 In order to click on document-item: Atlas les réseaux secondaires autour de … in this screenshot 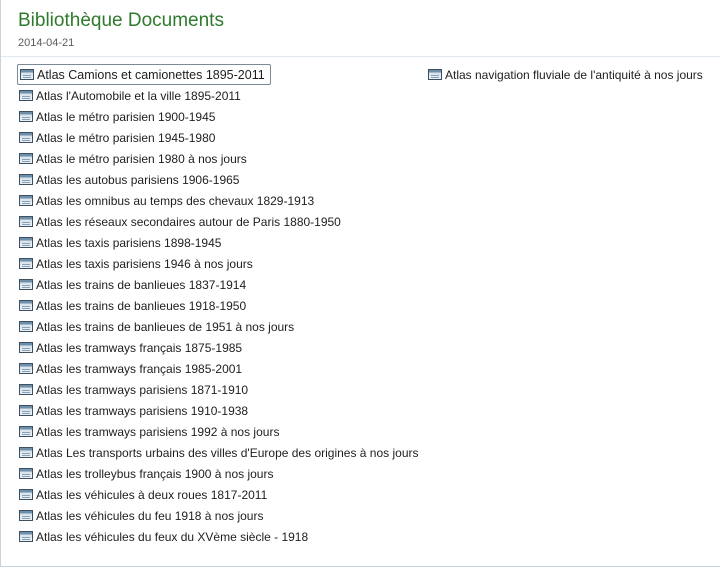, I will do `click(222, 221)`.